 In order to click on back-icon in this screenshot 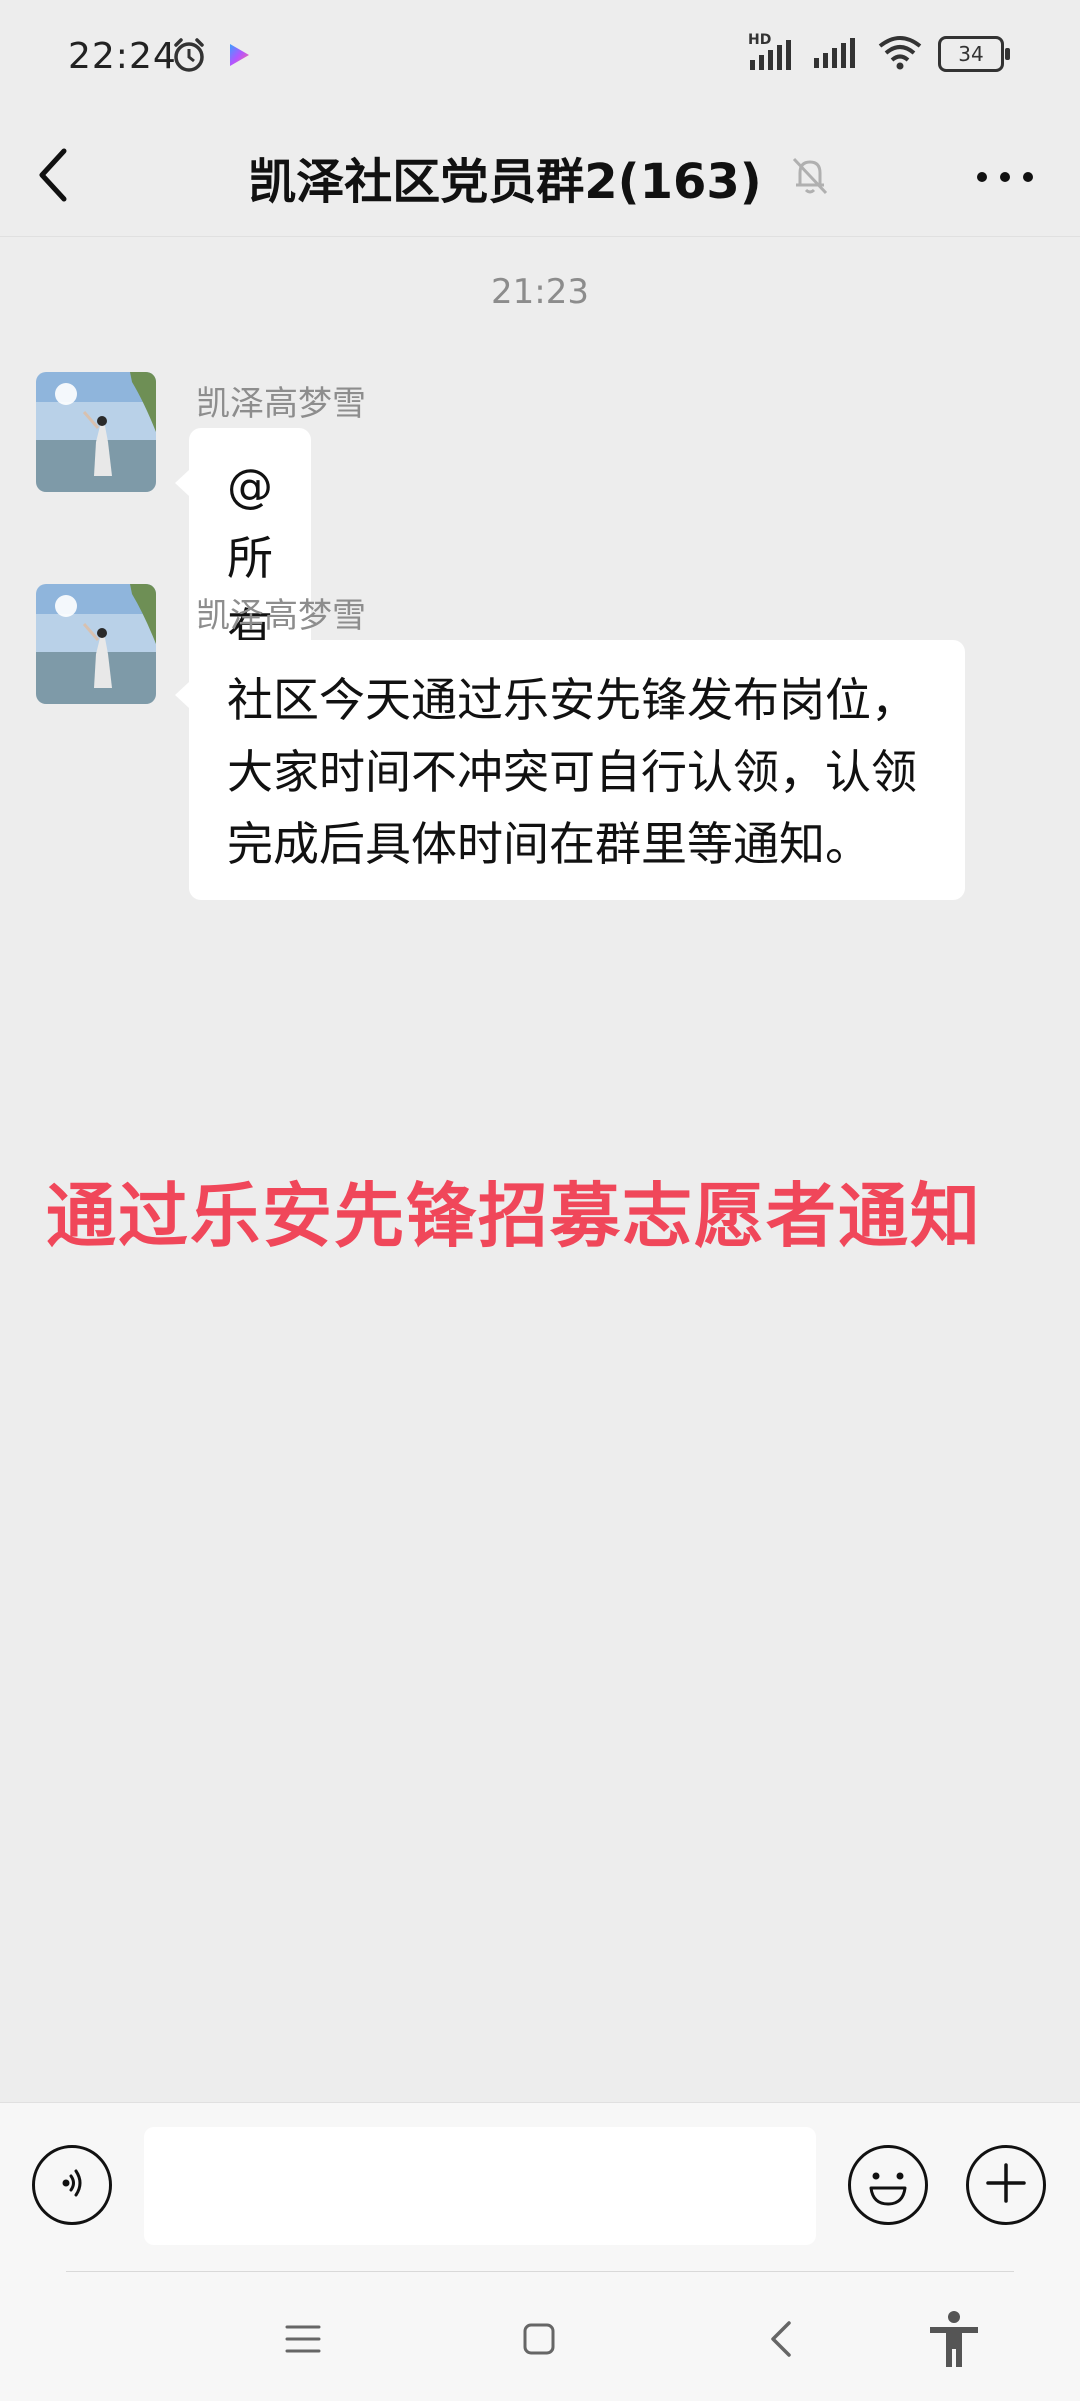, I will do `click(781, 2341)`.